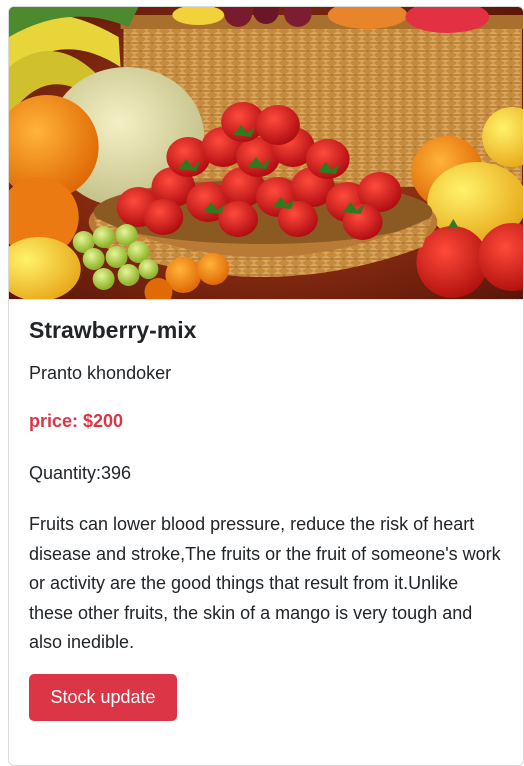 This screenshot has height=766, width=524. What do you see at coordinates (76, 421) in the screenshot?
I see `product-price: price: $200` at bounding box center [76, 421].